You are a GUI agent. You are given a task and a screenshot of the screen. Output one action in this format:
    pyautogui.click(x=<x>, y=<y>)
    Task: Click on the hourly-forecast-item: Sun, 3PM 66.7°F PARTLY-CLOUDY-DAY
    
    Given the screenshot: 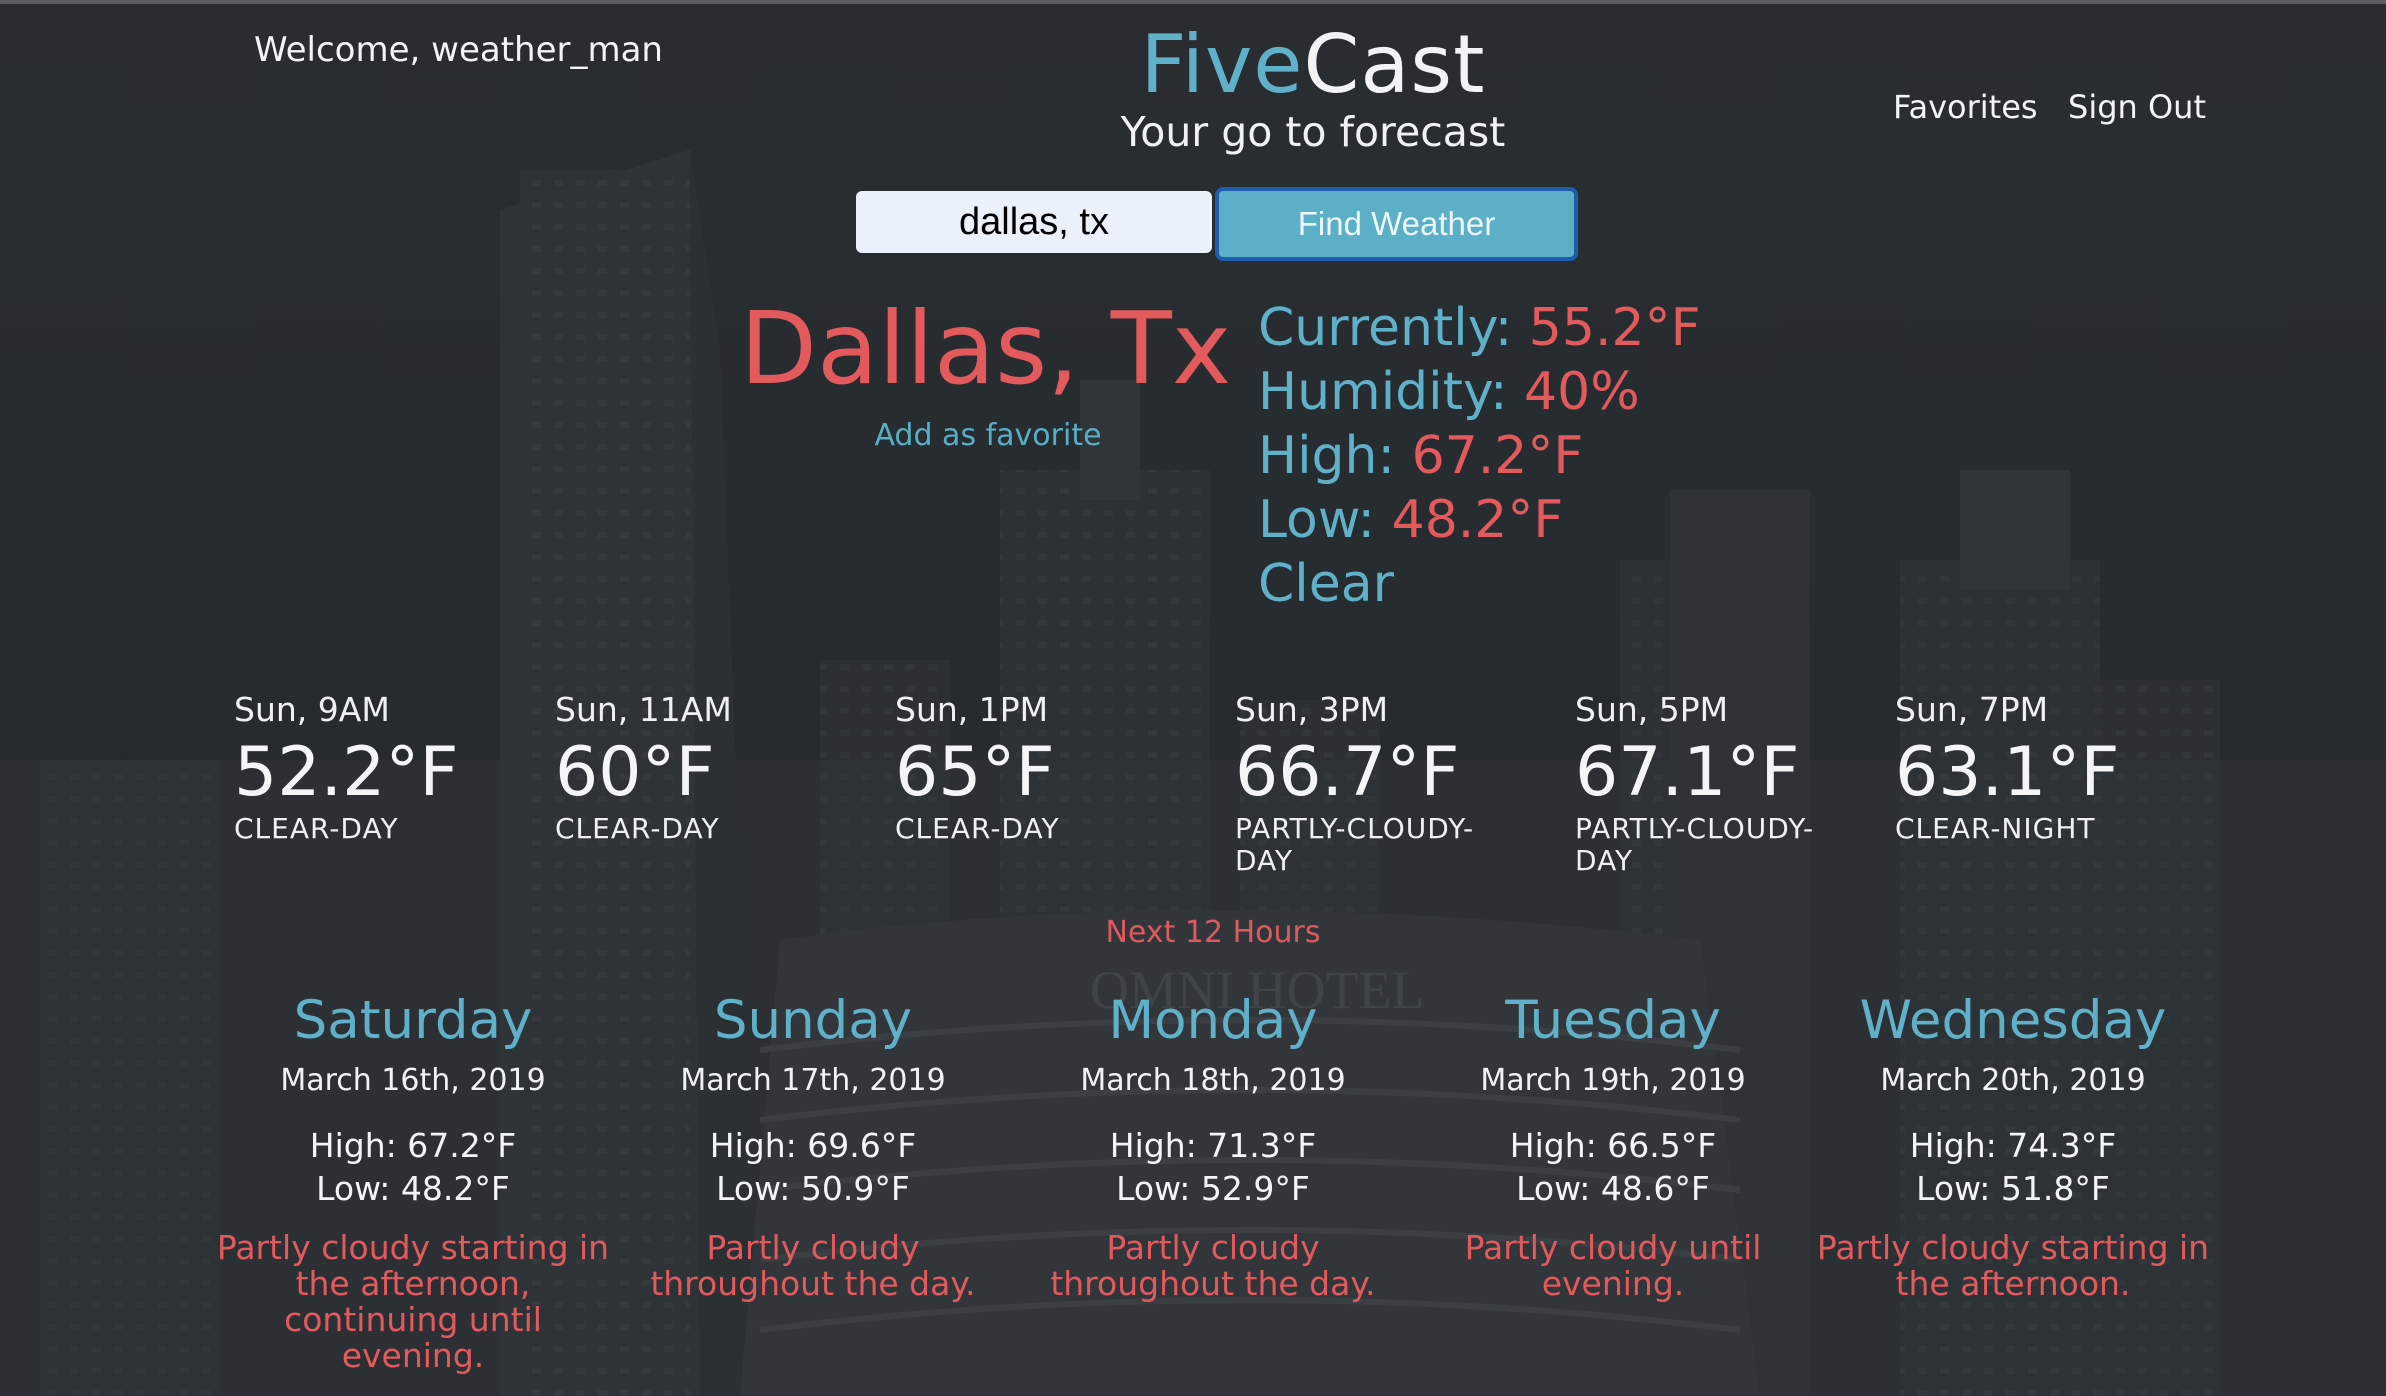 What is the action you would take?
    pyautogui.click(x=1385, y=783)
    